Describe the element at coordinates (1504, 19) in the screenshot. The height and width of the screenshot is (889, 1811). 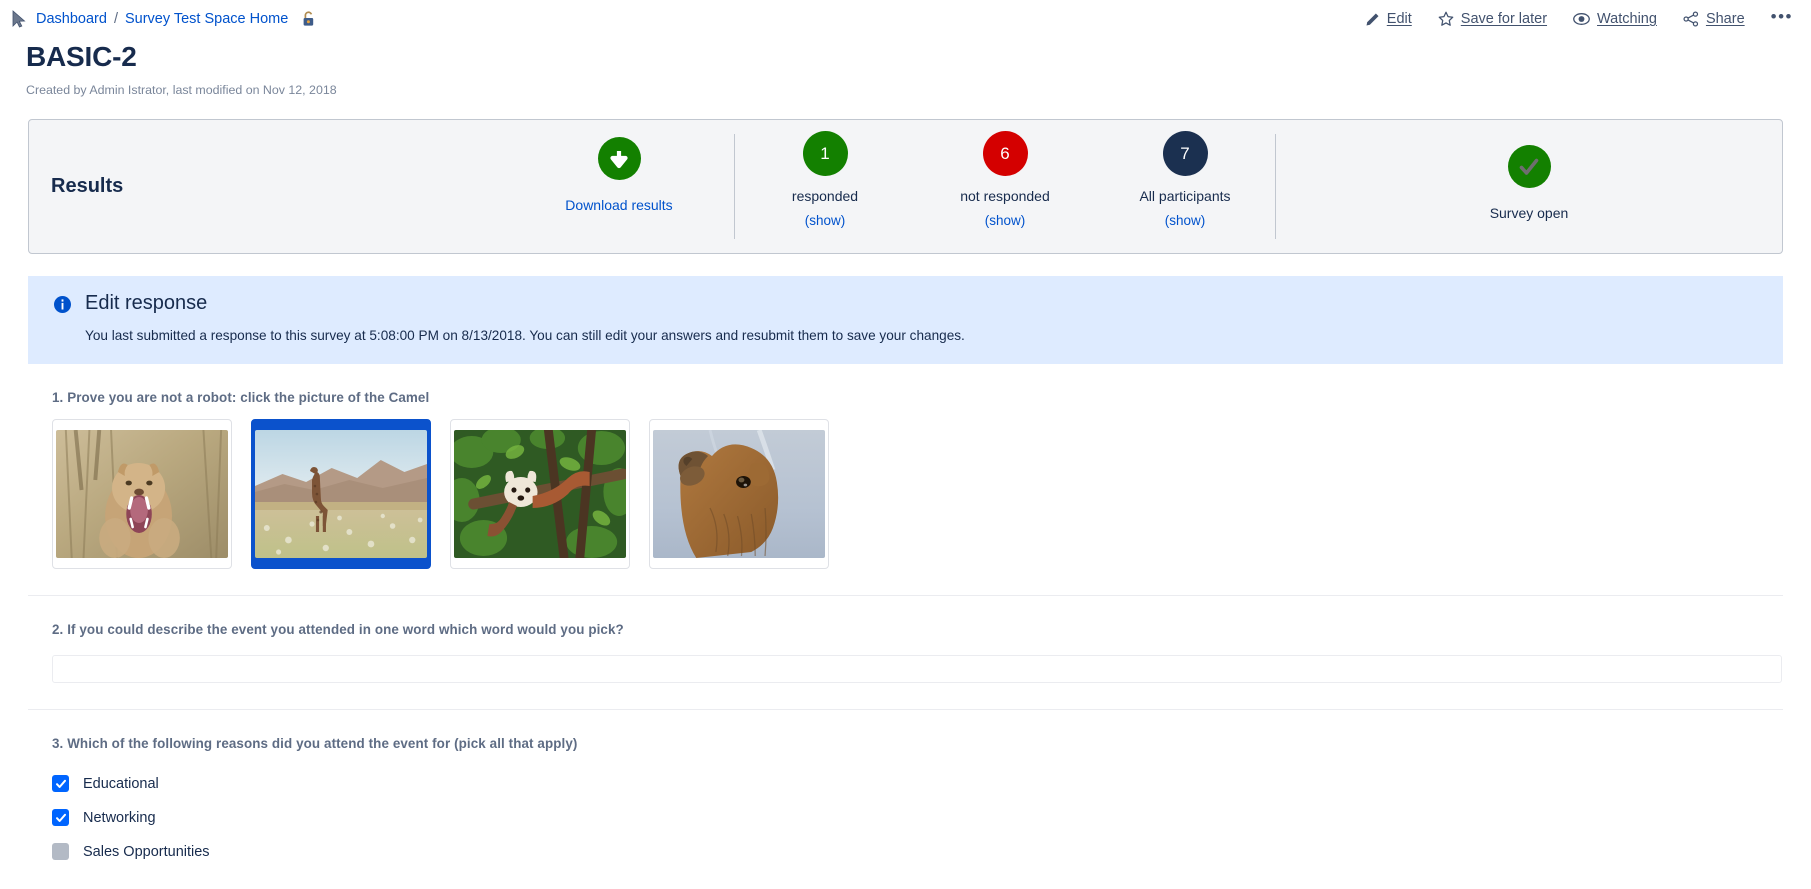
I see `save-for-later-label: Save for later` at that location.